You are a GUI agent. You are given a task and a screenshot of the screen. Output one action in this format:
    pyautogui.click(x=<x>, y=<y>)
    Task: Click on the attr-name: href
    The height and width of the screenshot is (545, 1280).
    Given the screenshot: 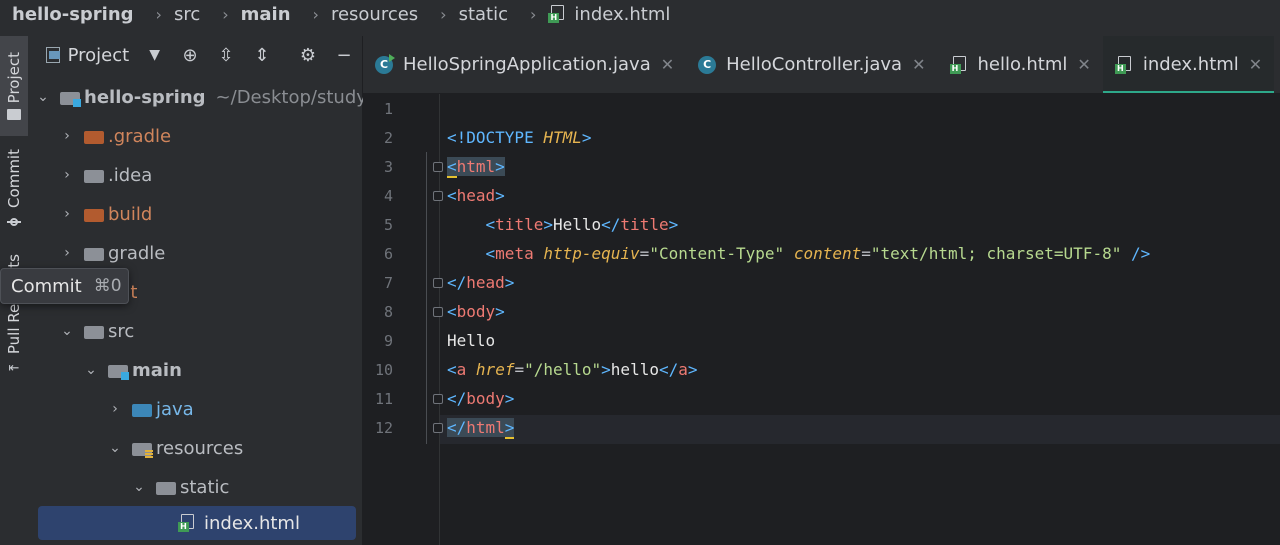 What is the action you would take?
    pyautogui.click(x=495, y=369)
    